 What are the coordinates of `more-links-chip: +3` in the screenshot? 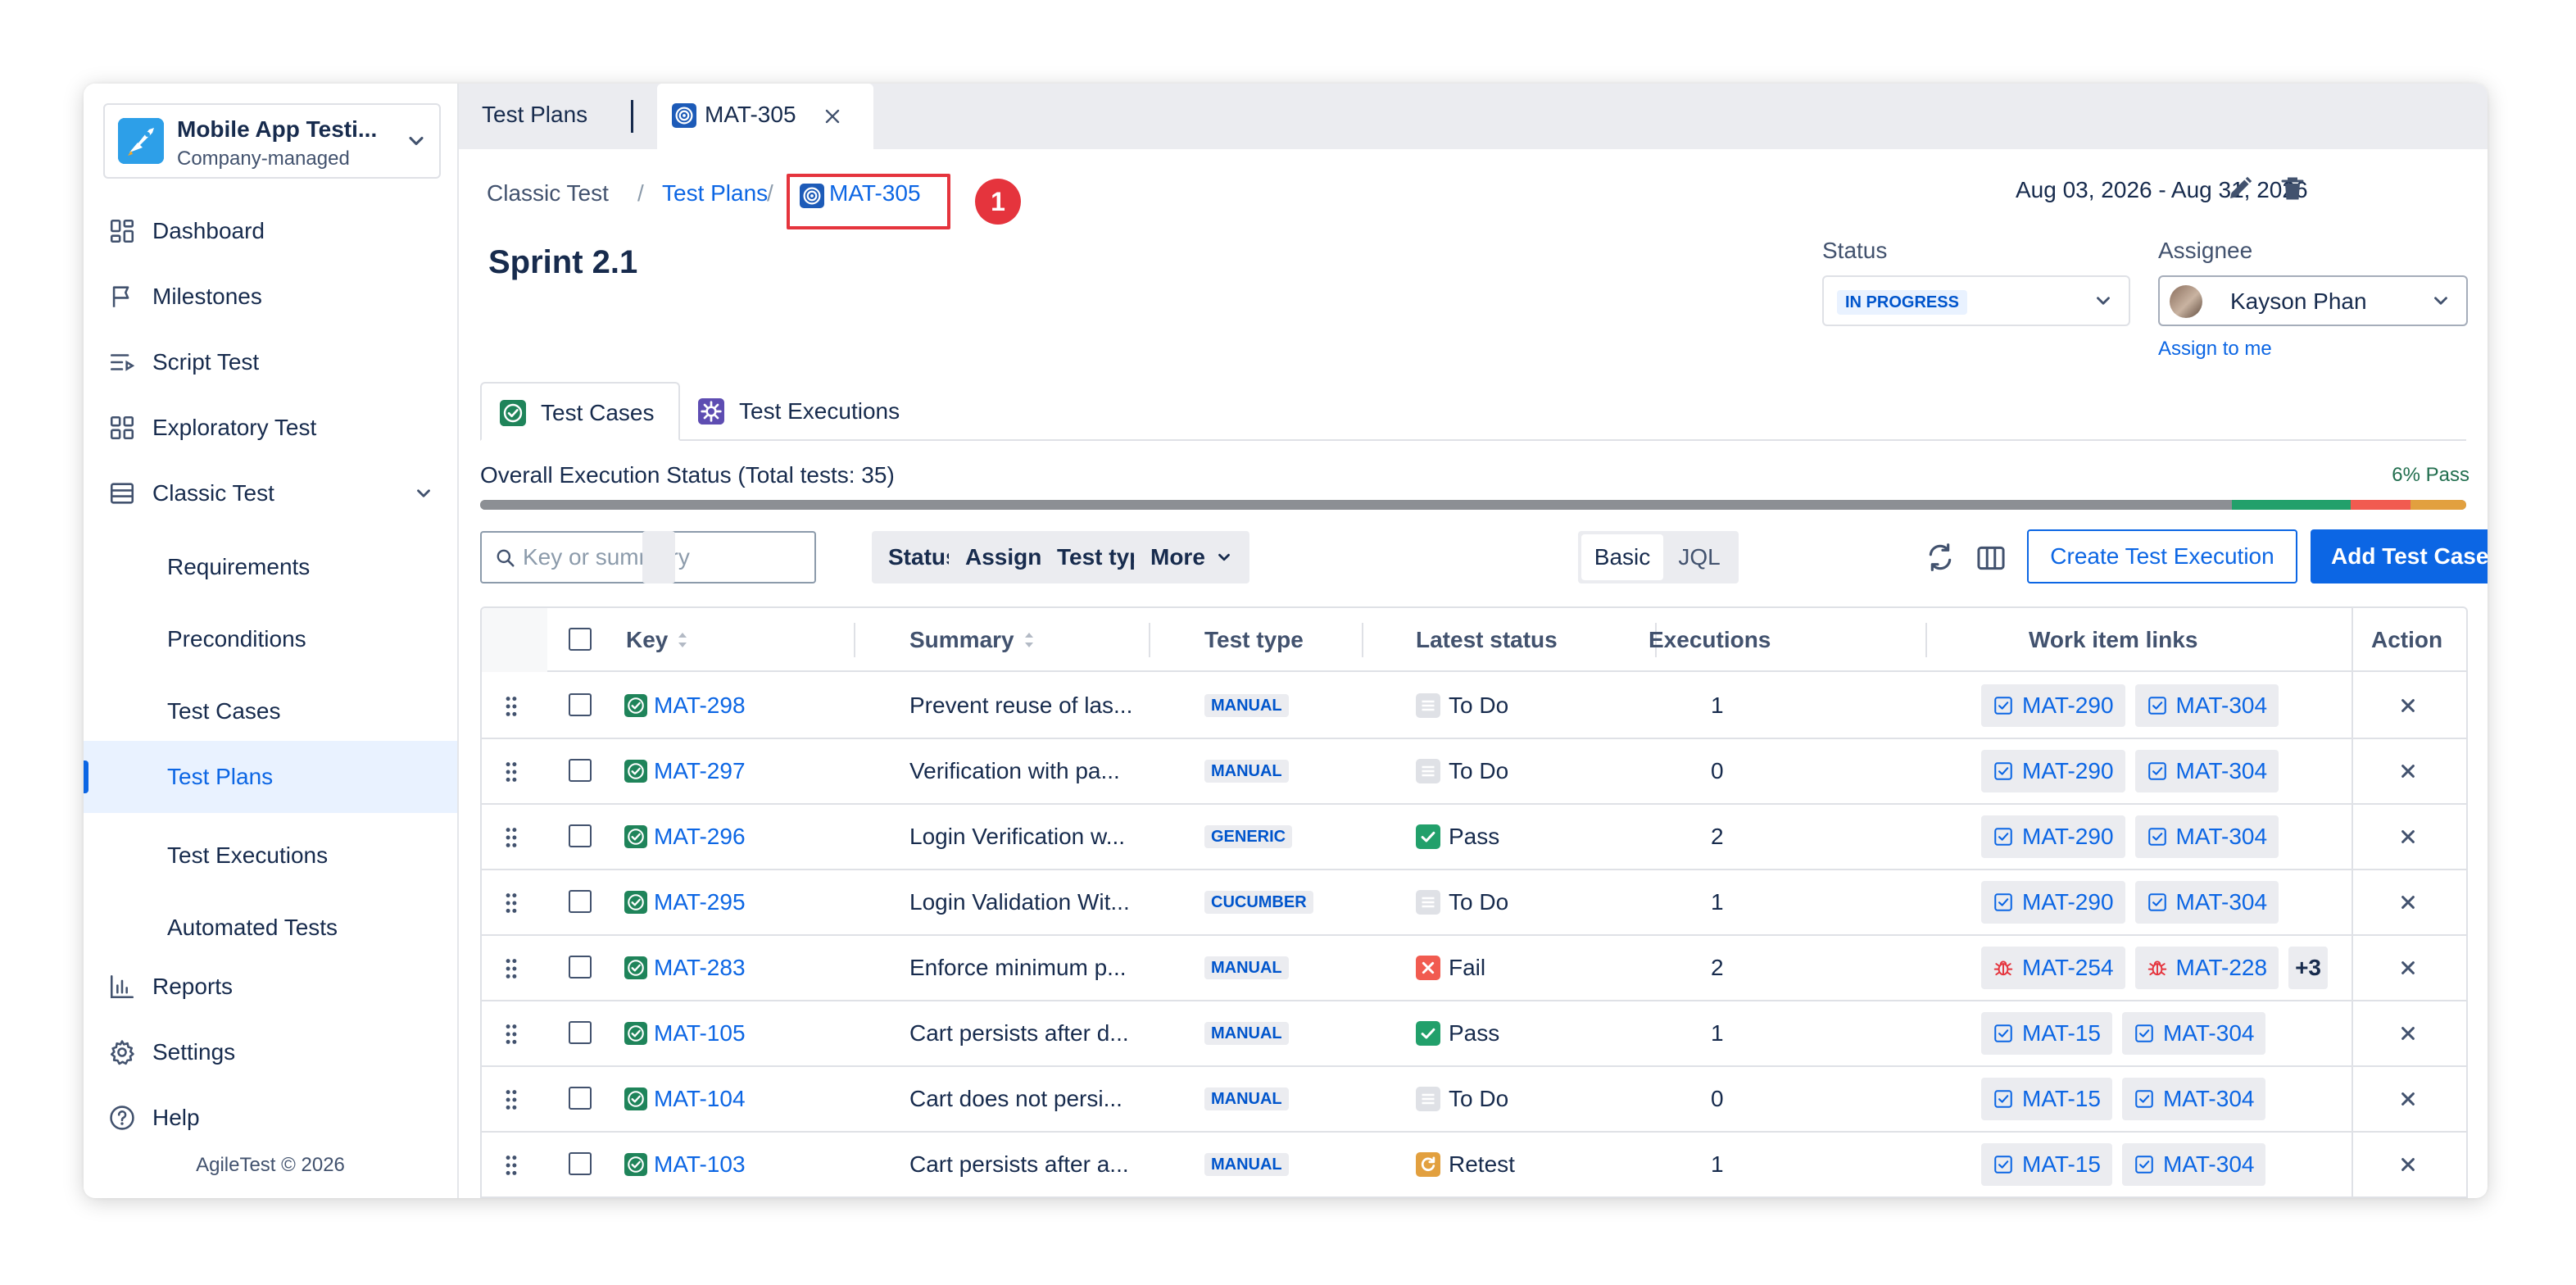 It's located at (2308, 968).